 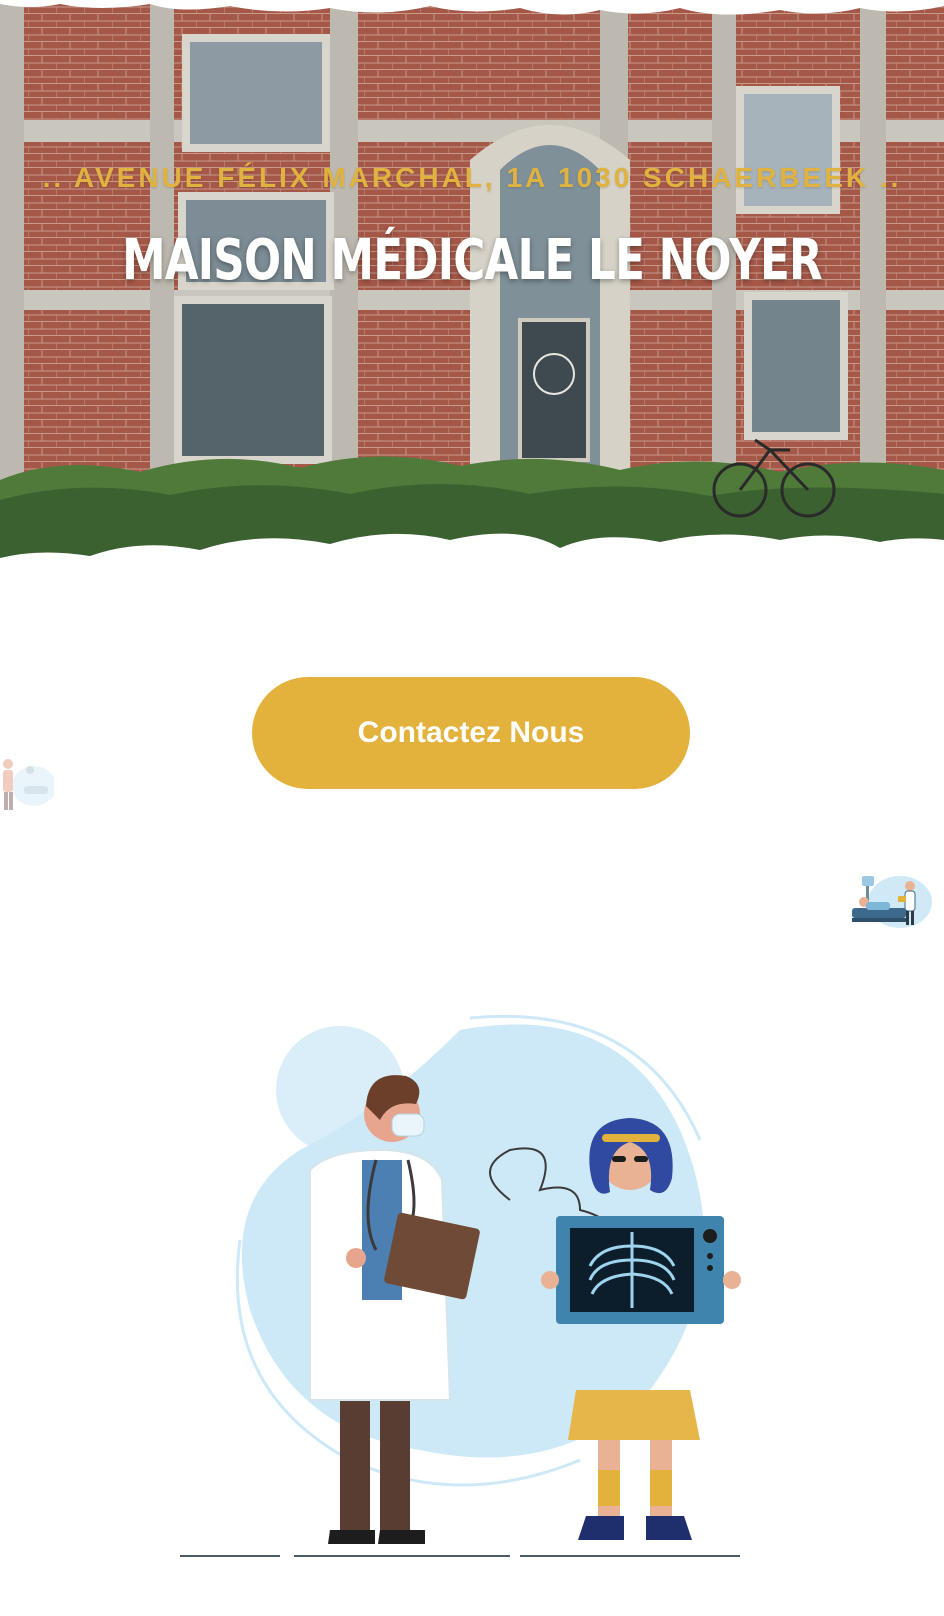 I want to click on page-title: MAISON MÉDICALE LE NOYER, so click(x=472, y=260).